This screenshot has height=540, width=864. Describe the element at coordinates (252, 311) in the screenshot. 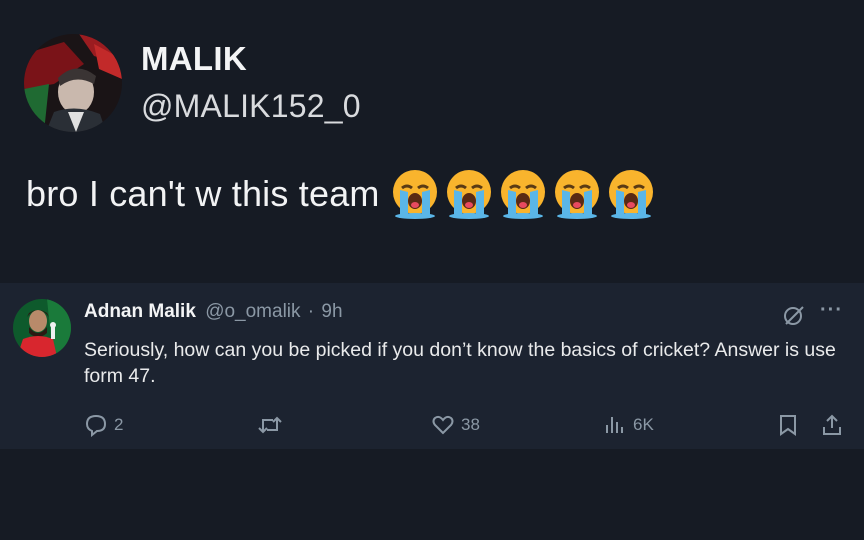

I see `reply-author-handle: @o_omalik` at that location.